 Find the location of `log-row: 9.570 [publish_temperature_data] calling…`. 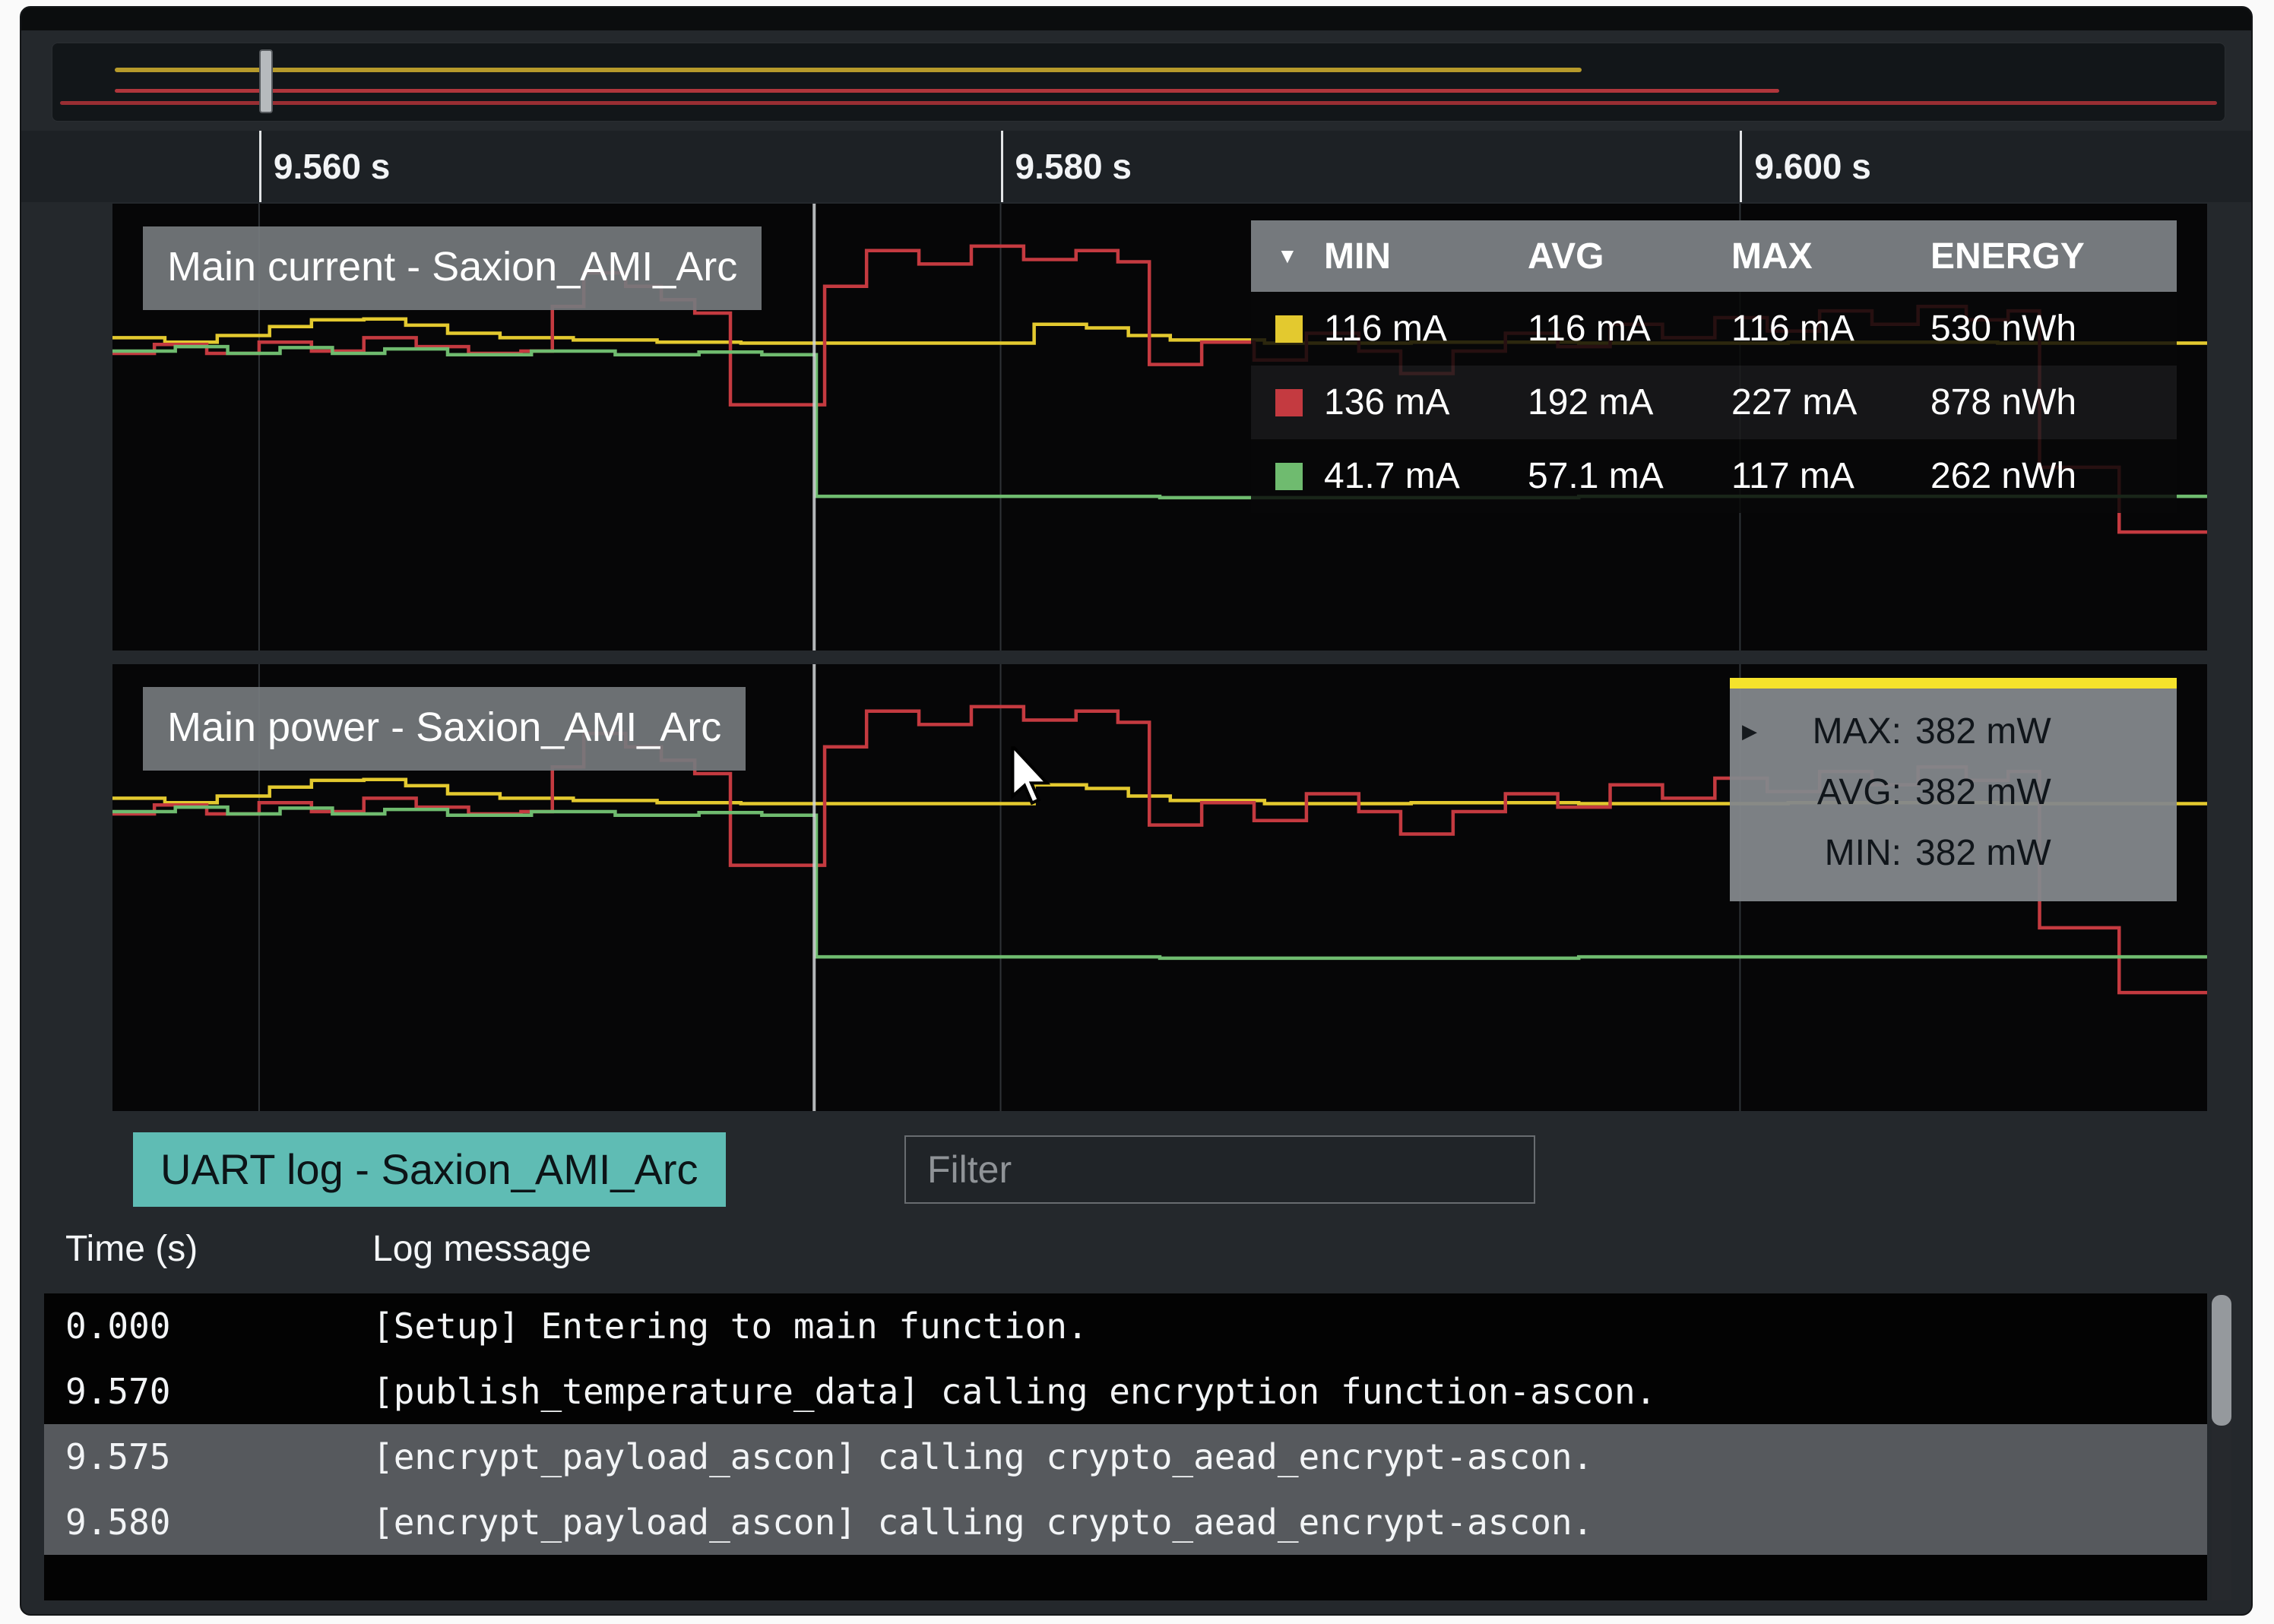

log-row: 9.570 [publish_temperature_data] calling… is located at coordinates (1125, 1392).